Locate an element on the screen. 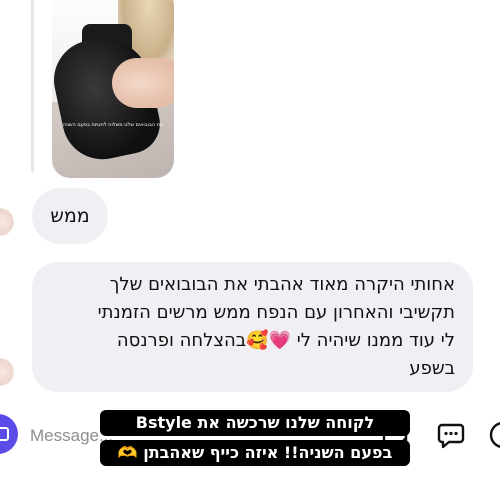  reply-thread-line is located at coordinates (32, 86).